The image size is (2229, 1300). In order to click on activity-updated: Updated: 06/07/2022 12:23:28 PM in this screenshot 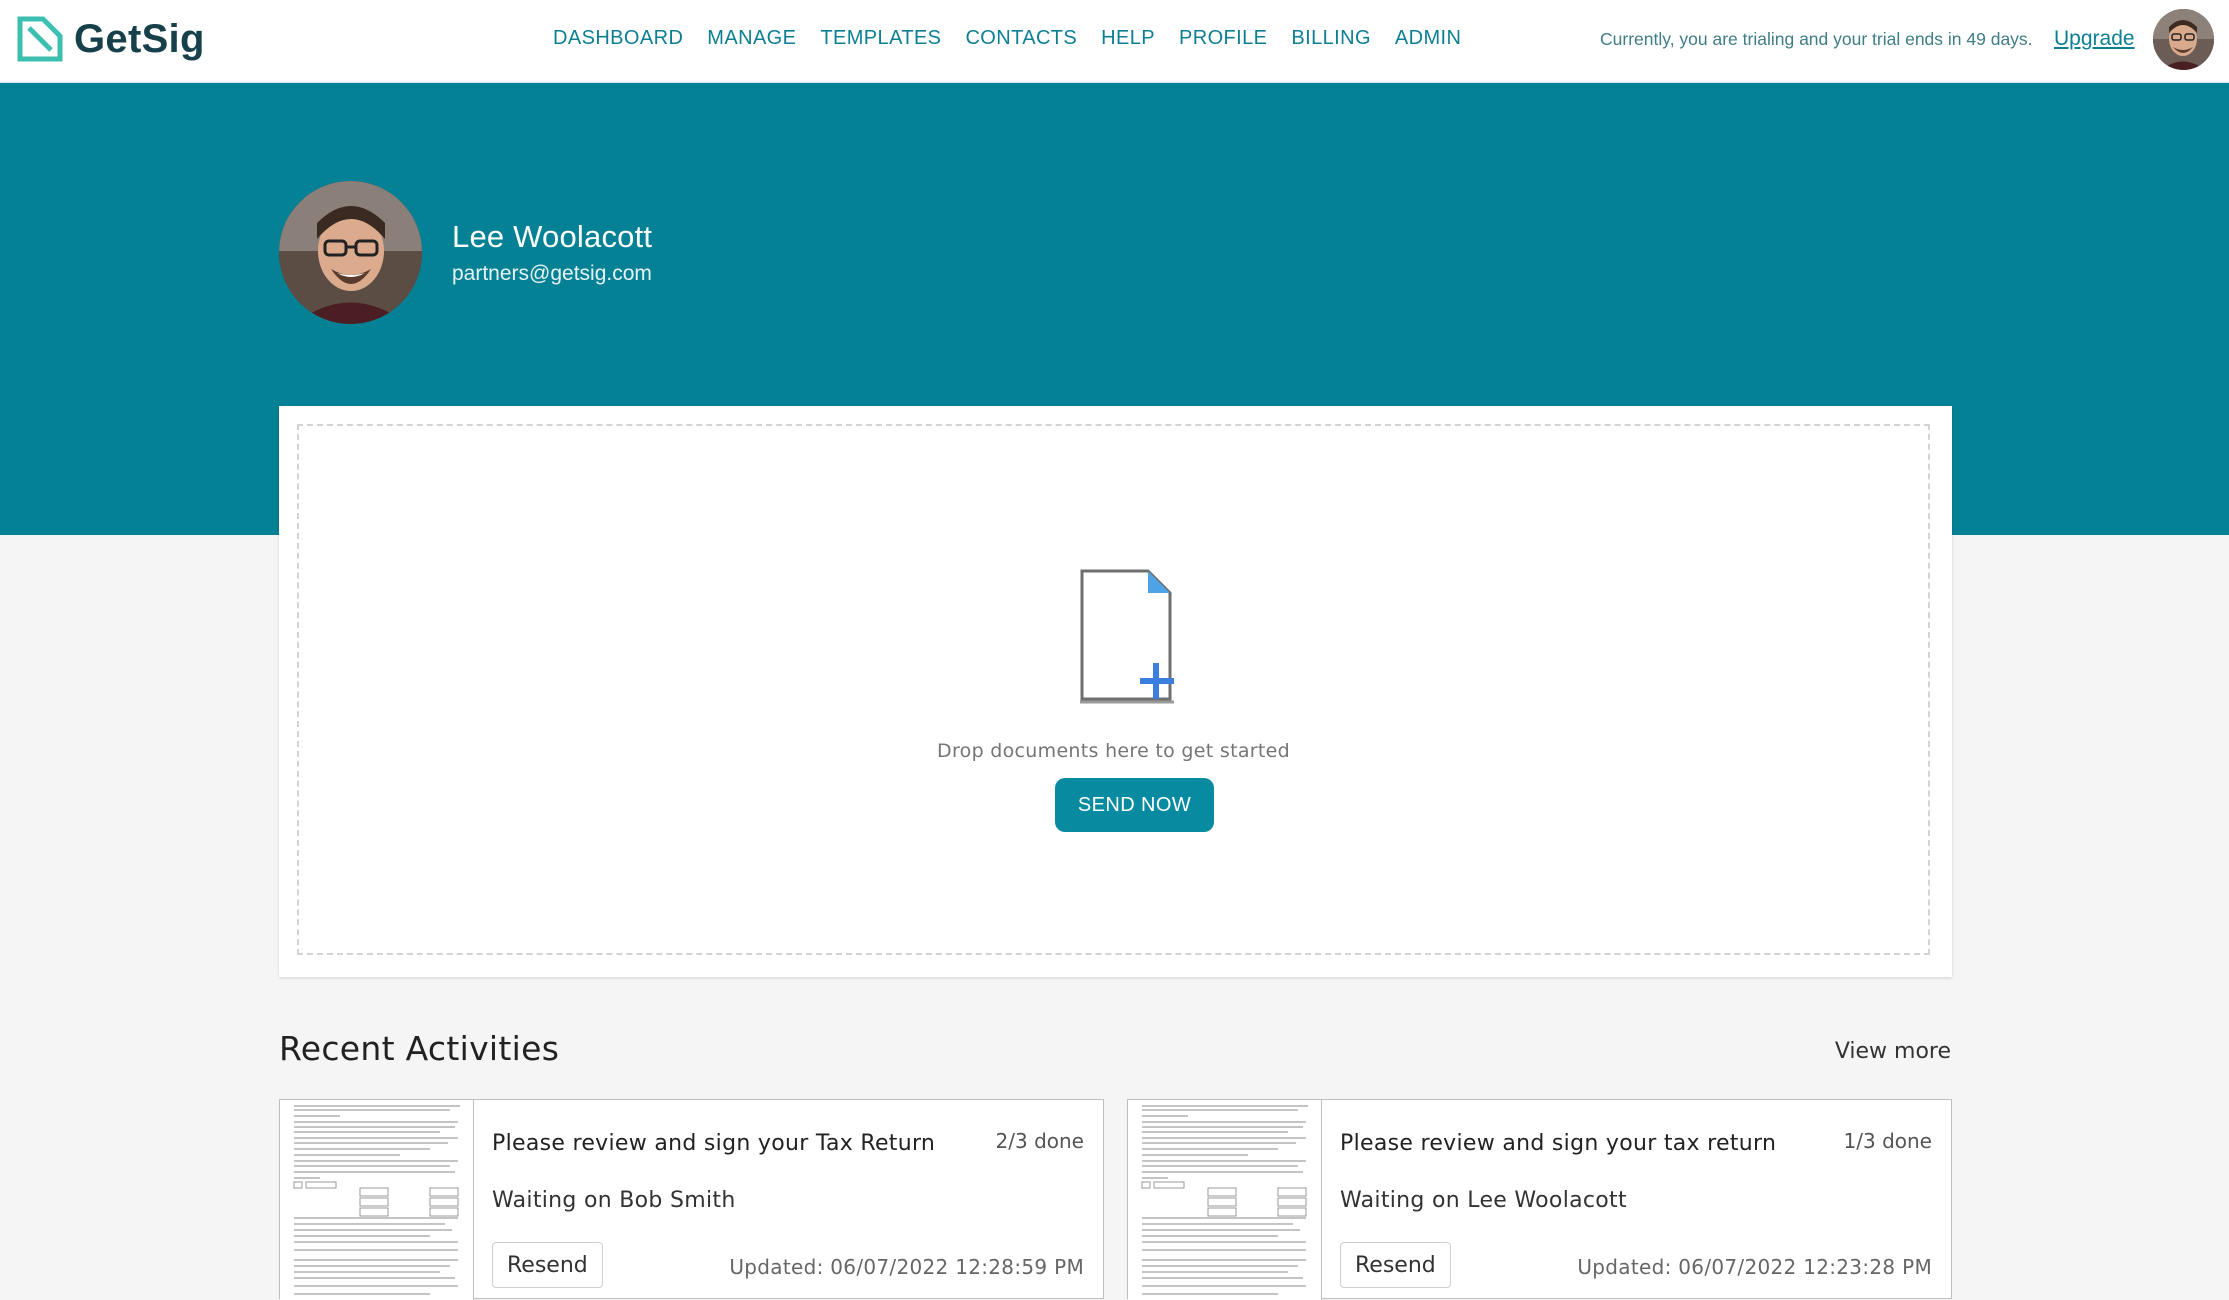, I will do `click(1754, 1267)`.